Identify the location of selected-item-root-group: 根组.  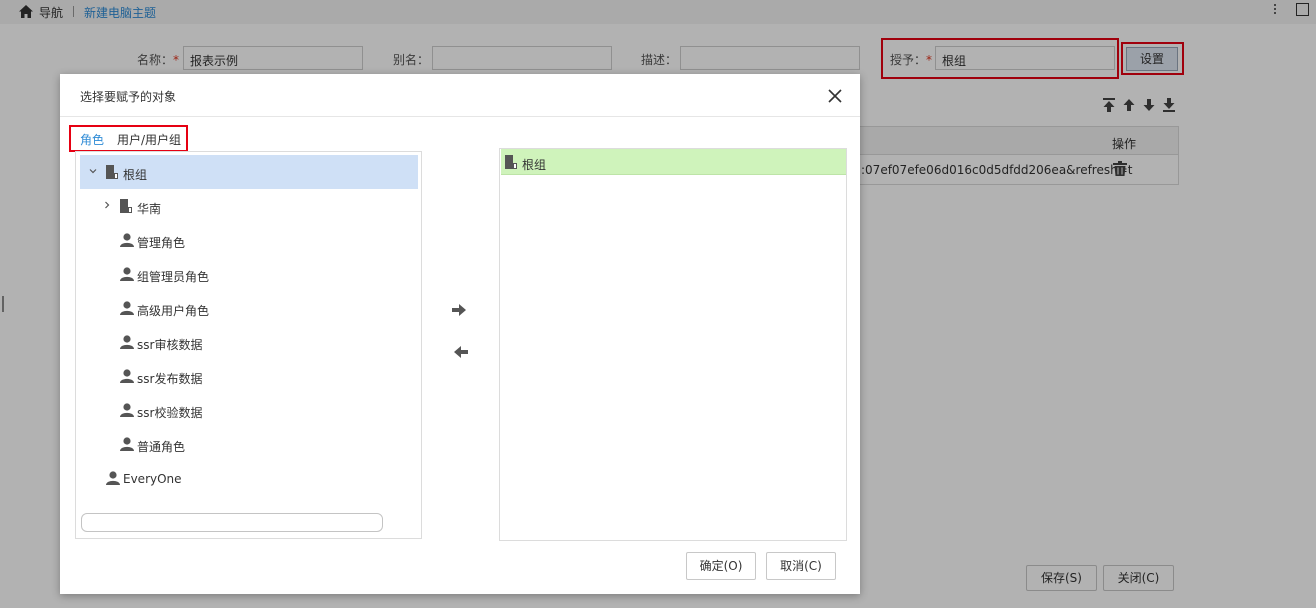
(673, 162).